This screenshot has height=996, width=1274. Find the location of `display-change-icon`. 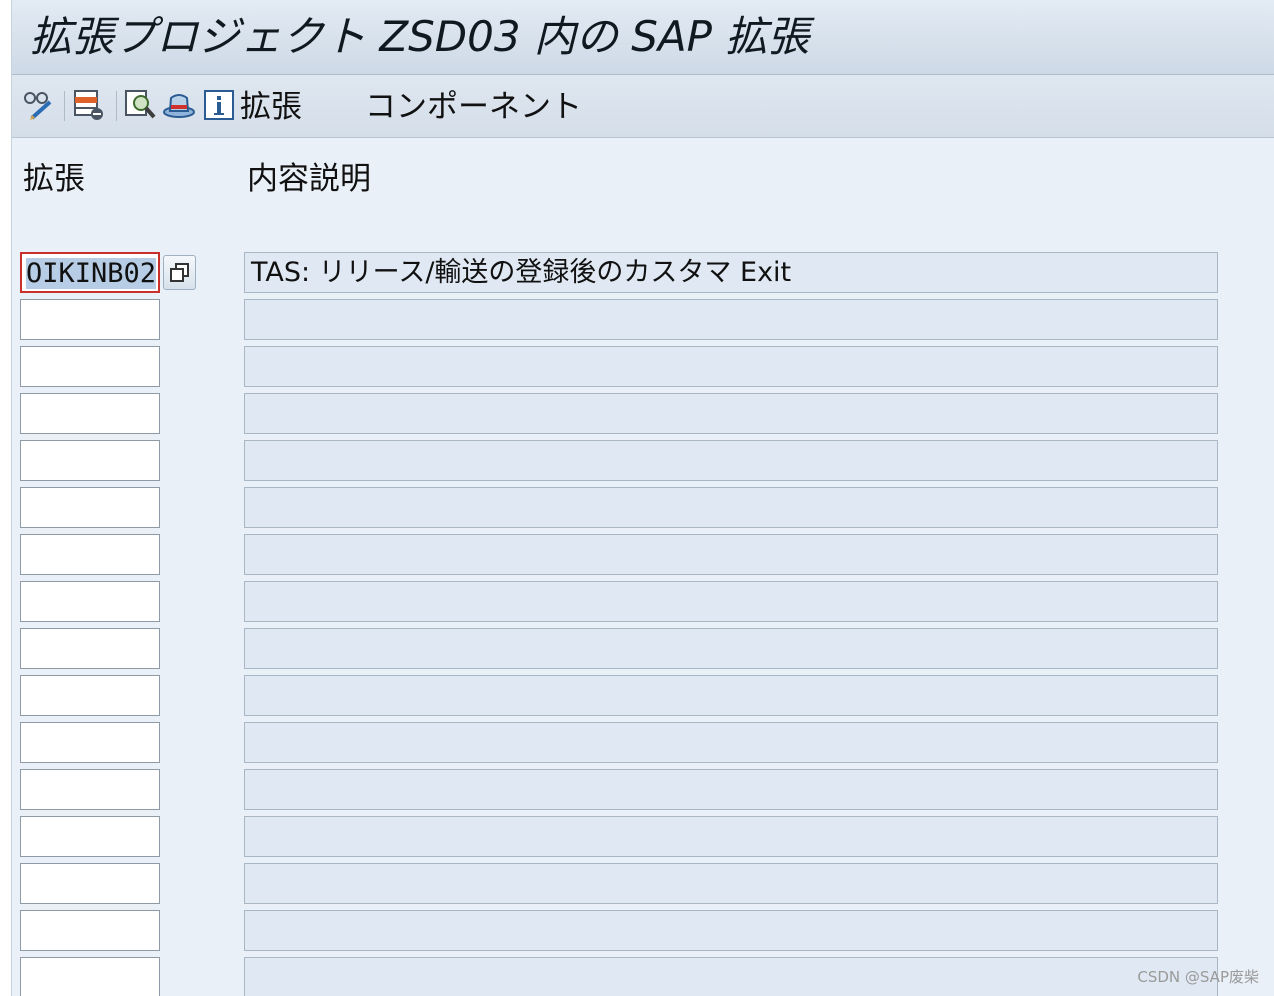

display-change-icon is located at coordinates (39, 105).